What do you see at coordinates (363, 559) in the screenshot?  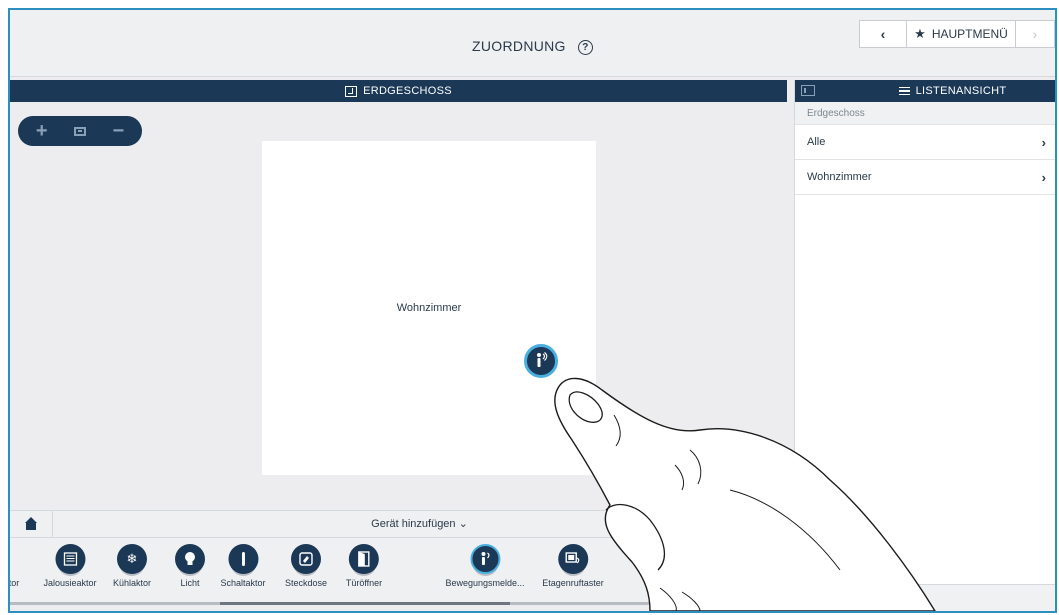 I see `door-icon` at bounding box center [363, 559].